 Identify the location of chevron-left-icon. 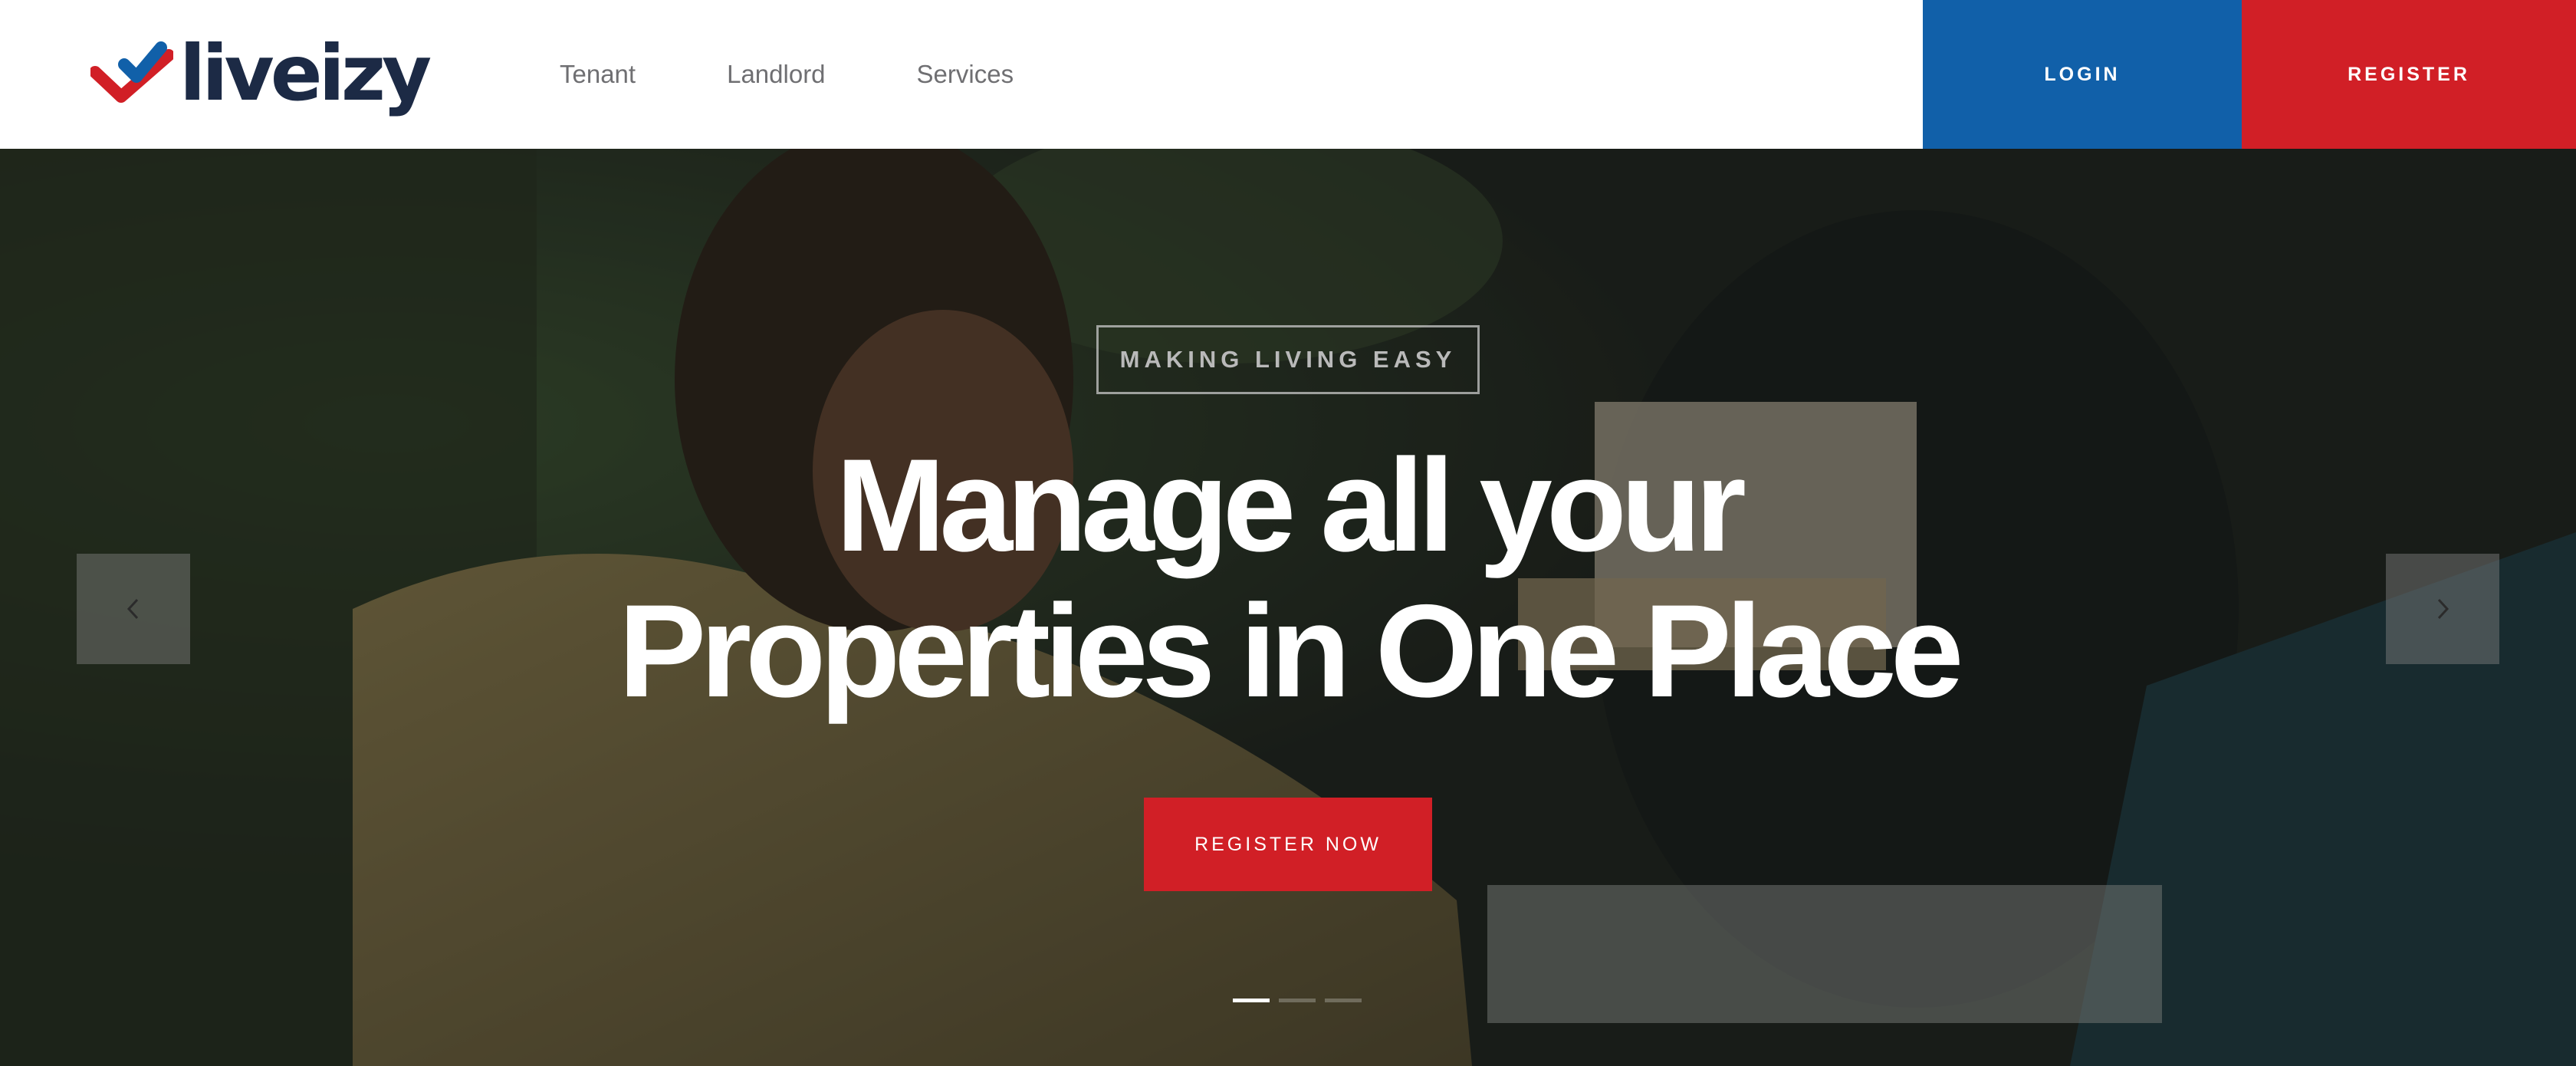
(133, 609).